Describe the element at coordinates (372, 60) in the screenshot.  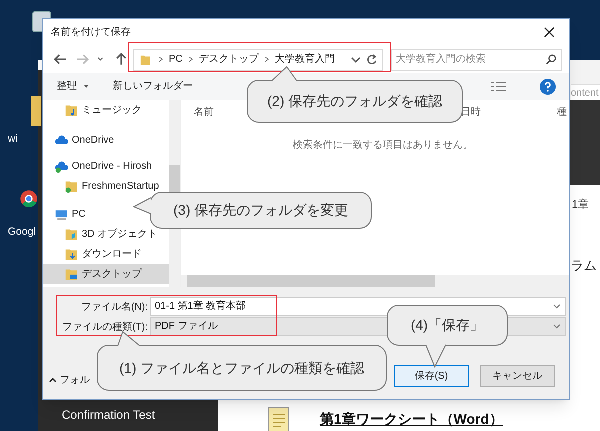
I see `refresh-icon` at that location.